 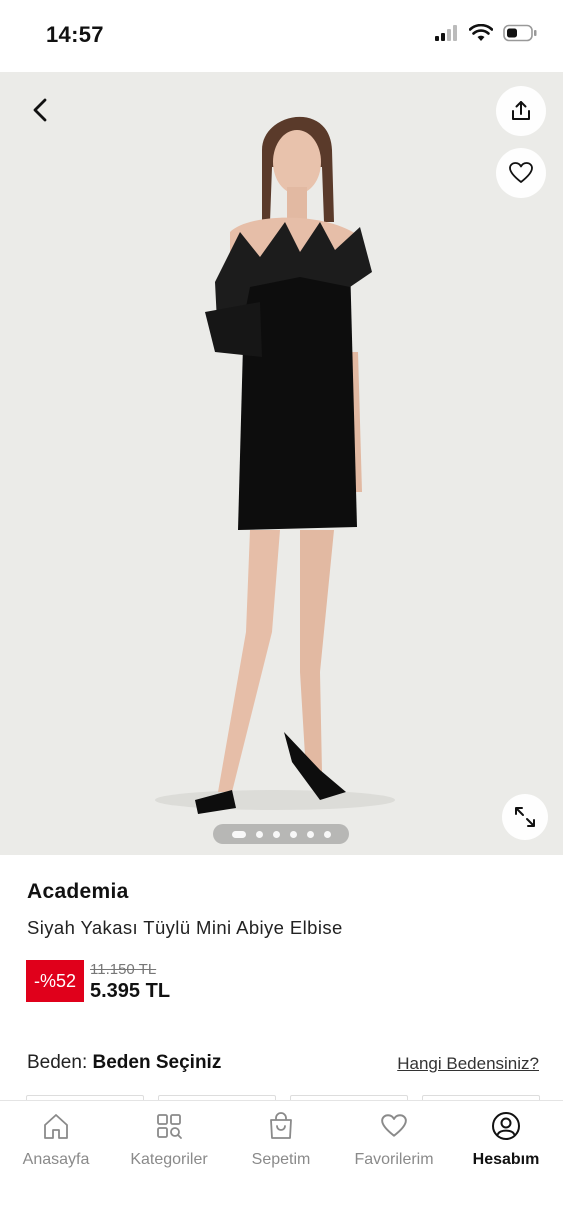 I want to click on share-button, so click(x=521, y=111).